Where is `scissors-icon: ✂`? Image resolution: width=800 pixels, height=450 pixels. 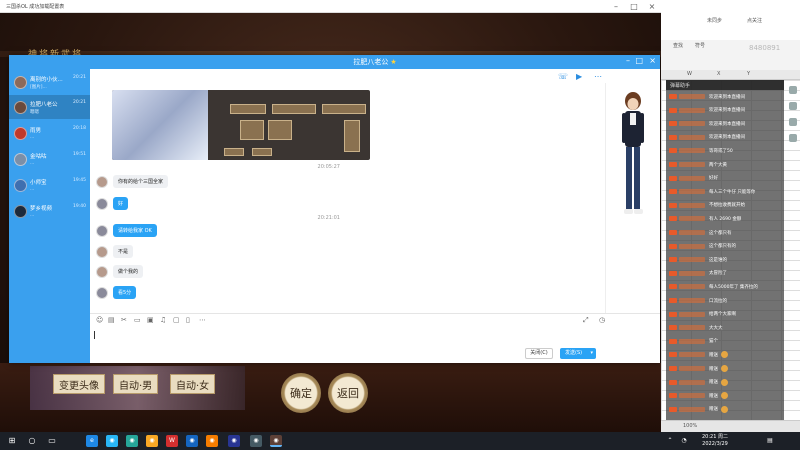
scissors-icon: ✂ is located at coordinates (124, 320).